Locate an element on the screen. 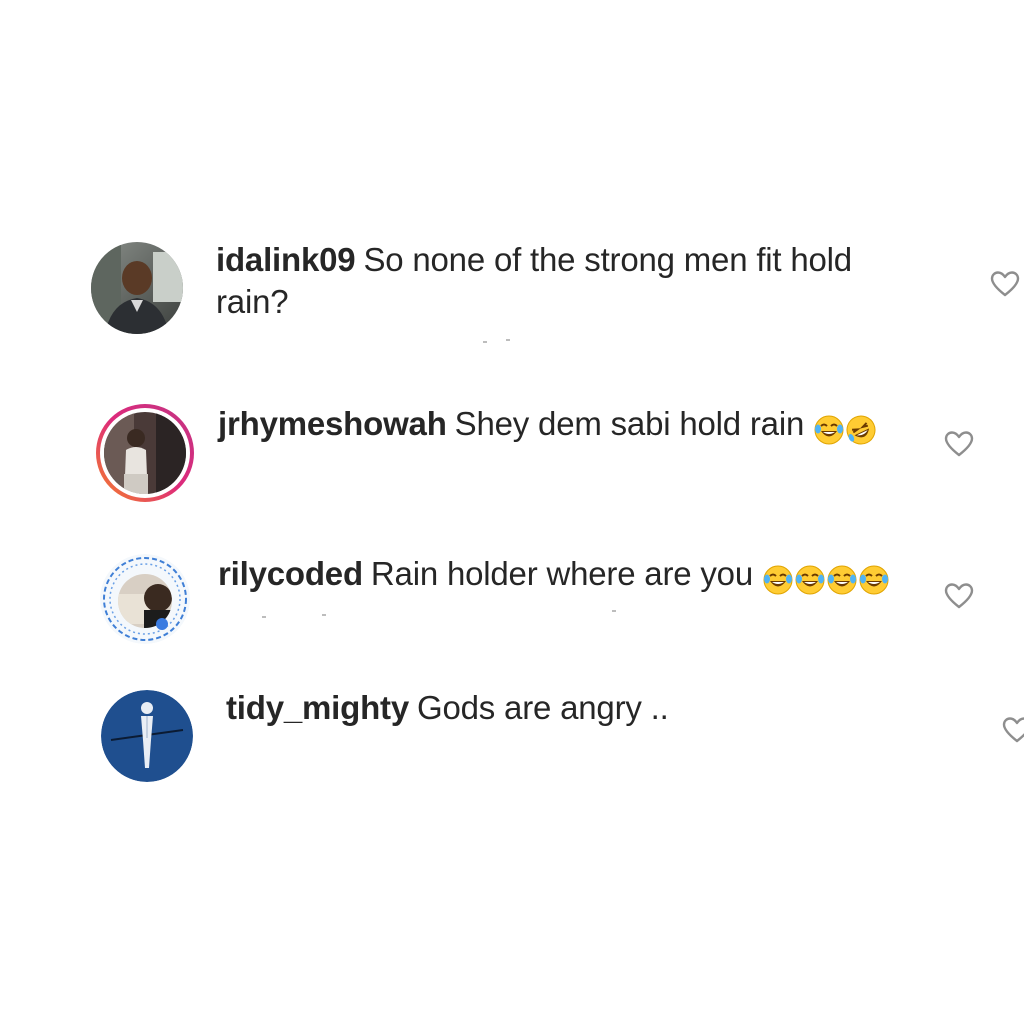  comment-item: rilycoded Rain holder where are you is located at coordinates (512, 598).